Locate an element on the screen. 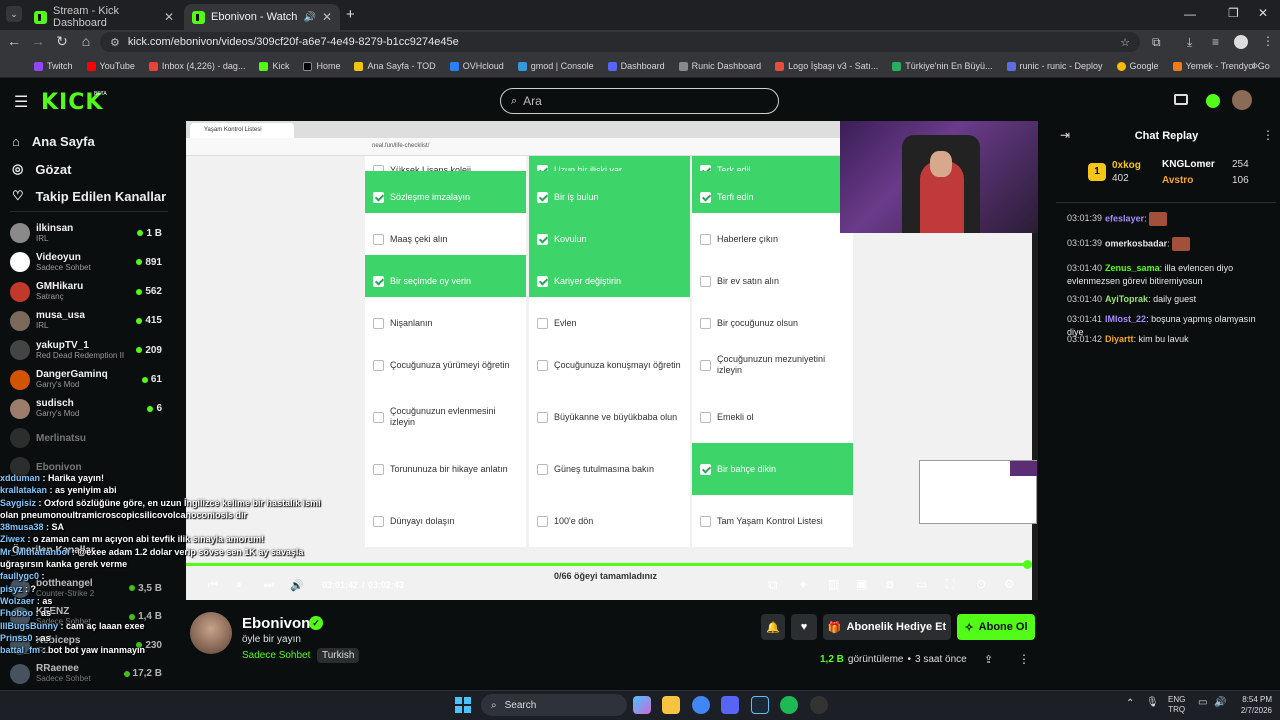 This screenshot has height=720, width=1280. chat-username: lMlost_22 is located at coordinates (1125, 319).